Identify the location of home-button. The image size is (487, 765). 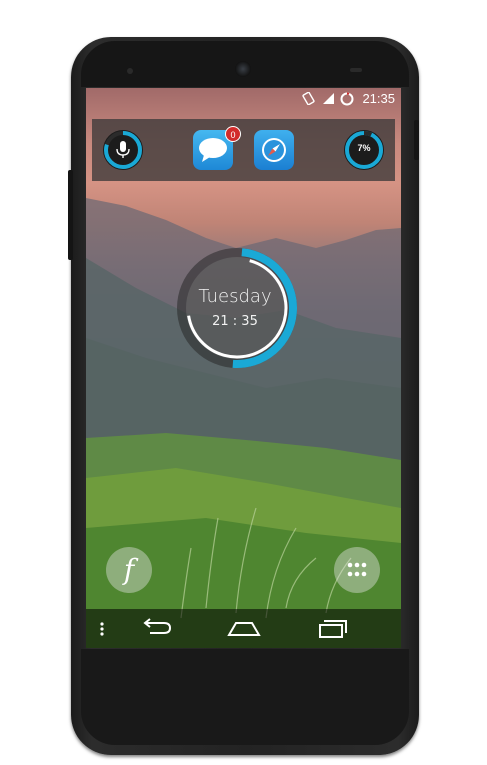
(244, 629).